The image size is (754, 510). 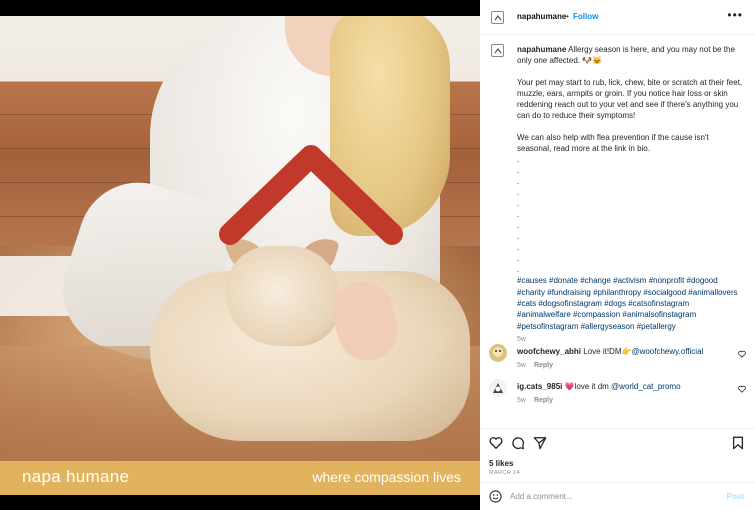 I want to click on hashtag-link: #compassion, so click(x=596, y=314).